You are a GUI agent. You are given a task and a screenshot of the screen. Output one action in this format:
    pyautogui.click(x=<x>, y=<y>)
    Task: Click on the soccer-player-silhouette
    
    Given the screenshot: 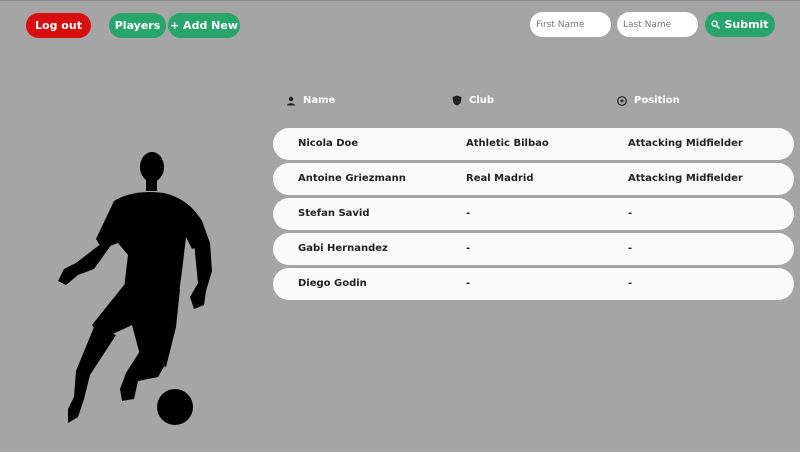 What is the action you would take?
    pyautogui.click(x=135, y=288)
    